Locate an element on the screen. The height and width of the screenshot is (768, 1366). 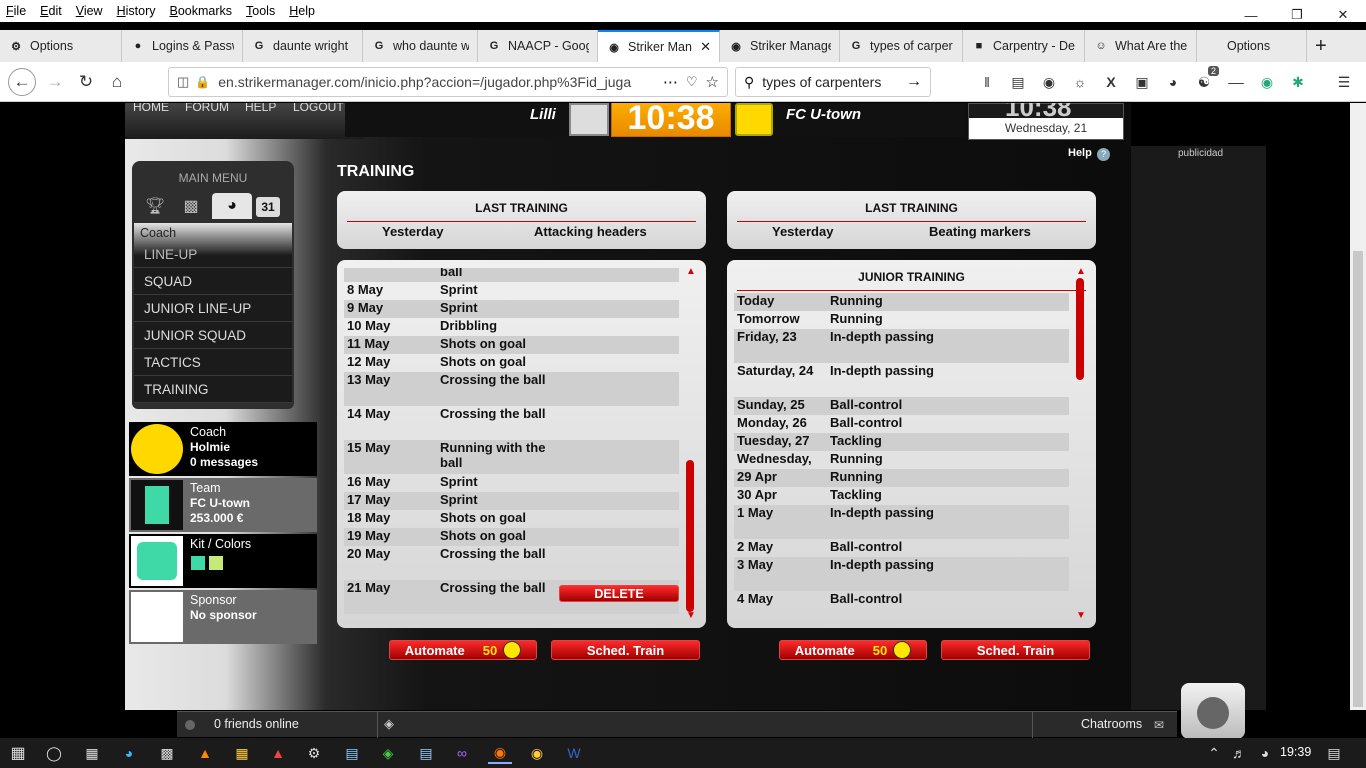
scrollbar-thumb is located at coordinates (690, 536).